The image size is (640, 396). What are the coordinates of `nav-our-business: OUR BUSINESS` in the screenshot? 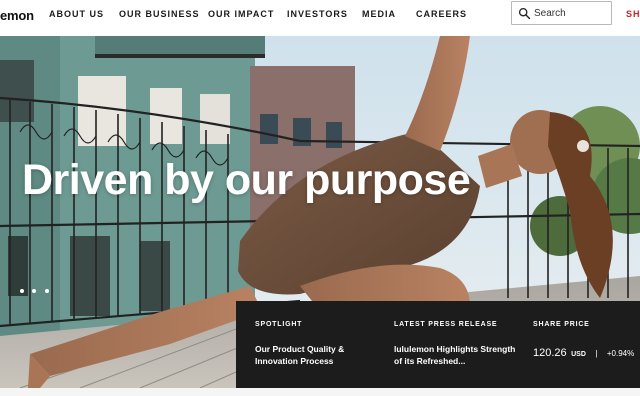 It's located at (159, 14).